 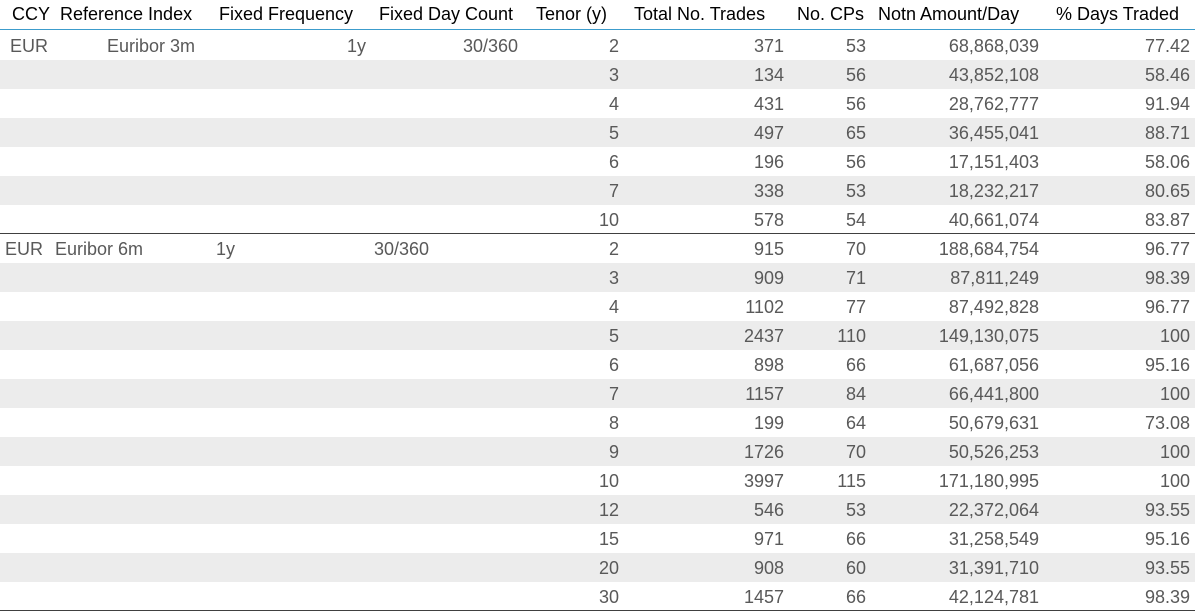 I want to click on table-row: 15 971 66 31,258,549 95.16, so click(x=597, y=538).